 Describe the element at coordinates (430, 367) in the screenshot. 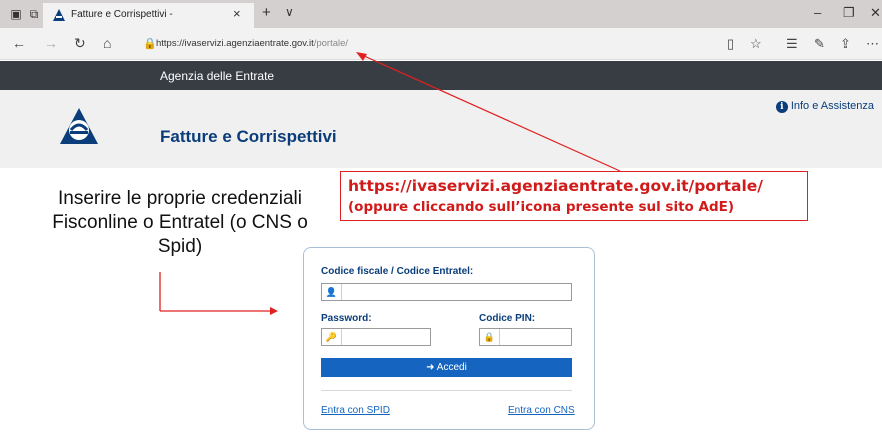

I see `login-arrow-icon: ➜` at that location.